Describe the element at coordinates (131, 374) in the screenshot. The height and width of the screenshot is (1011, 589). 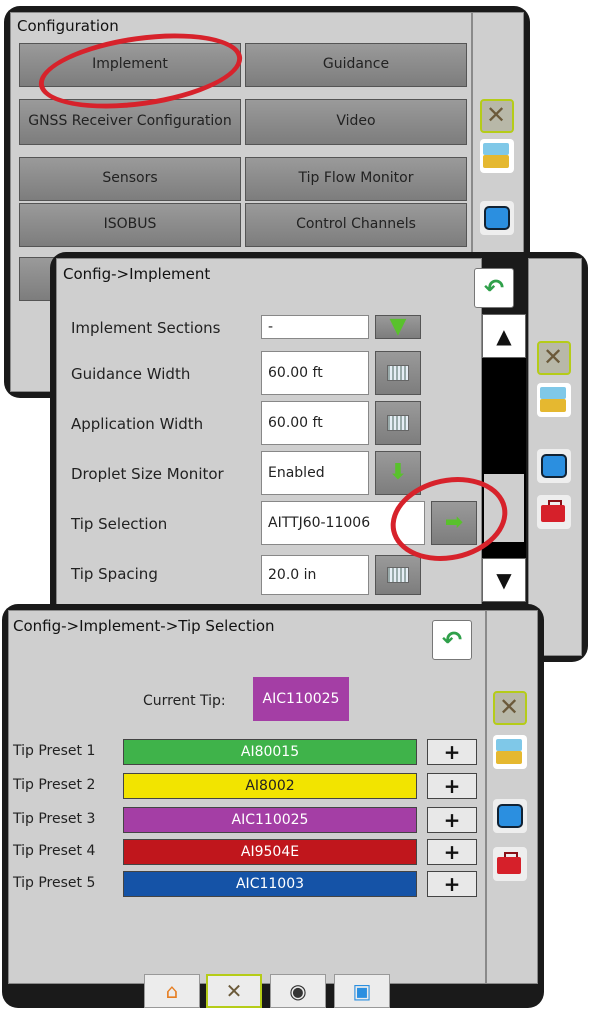
I see `guidance-width-label: Guidance Width` at that location.